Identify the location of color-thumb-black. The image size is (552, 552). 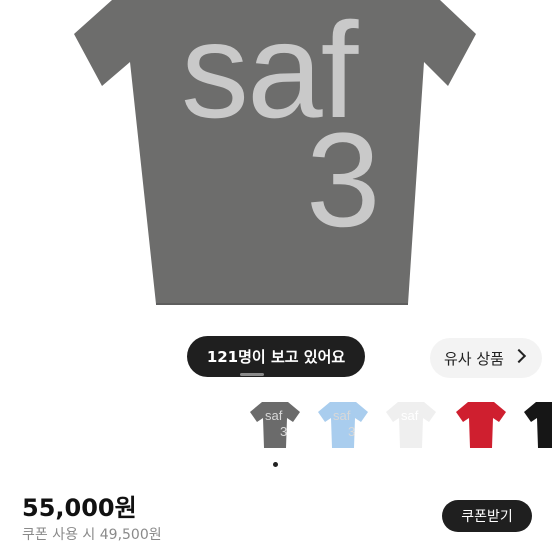
(538, 426).